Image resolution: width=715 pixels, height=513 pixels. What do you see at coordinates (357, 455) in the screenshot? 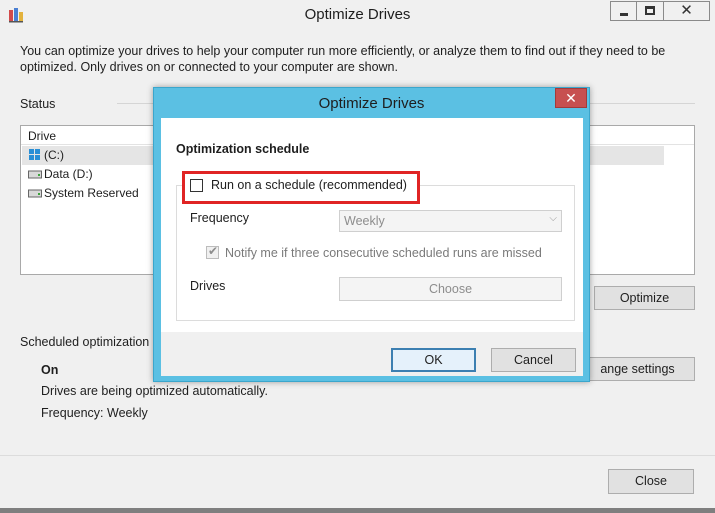
I see `footer-divider` at bounding box center [357, 455].